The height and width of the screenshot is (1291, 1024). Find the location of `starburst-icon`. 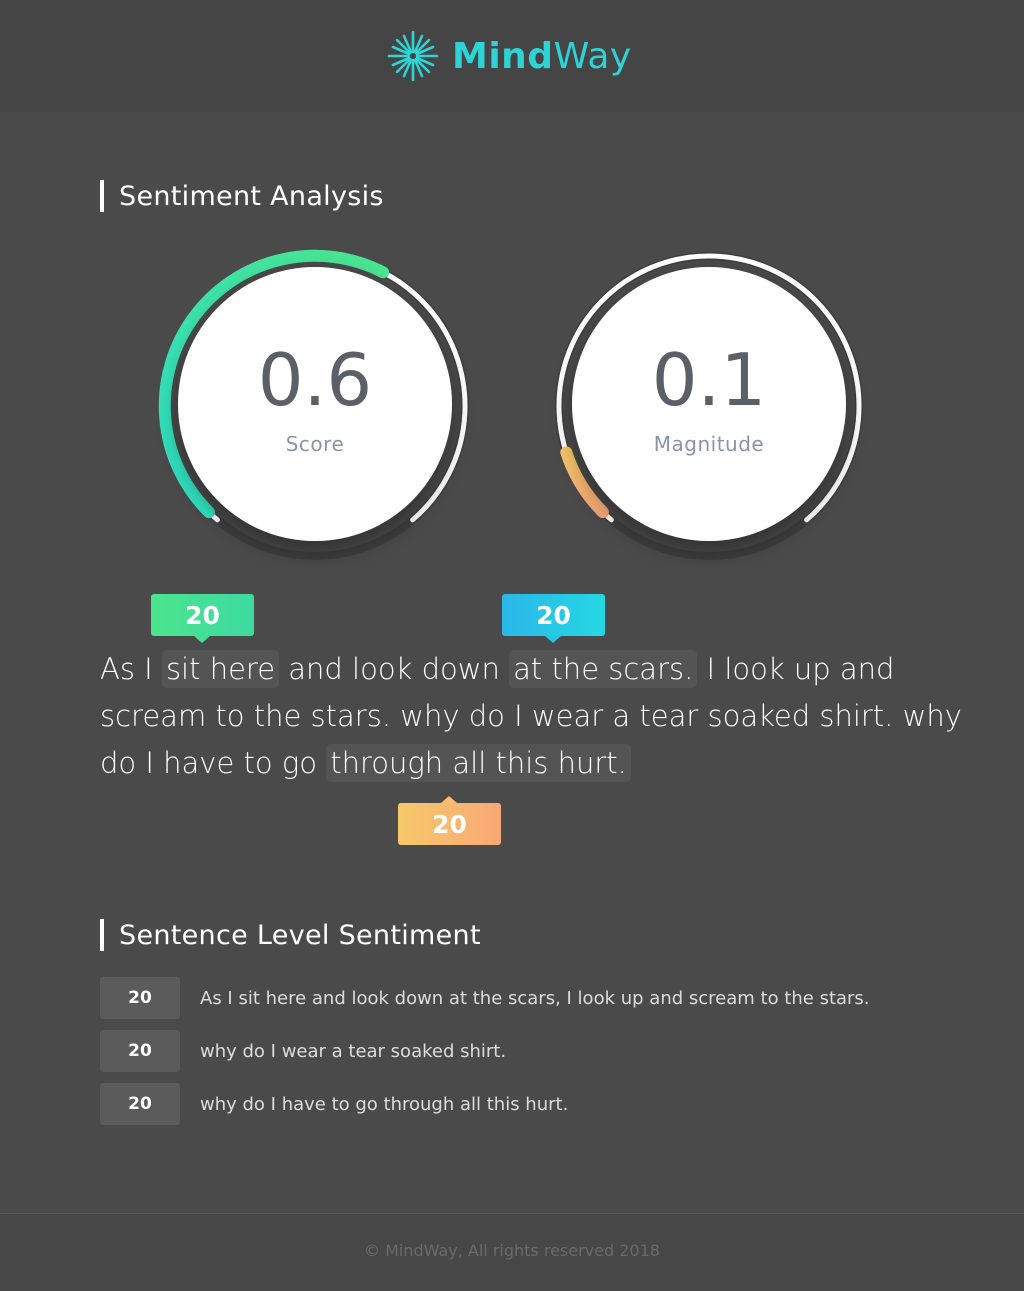

starburst-icon is located at coordinates (413, 56).